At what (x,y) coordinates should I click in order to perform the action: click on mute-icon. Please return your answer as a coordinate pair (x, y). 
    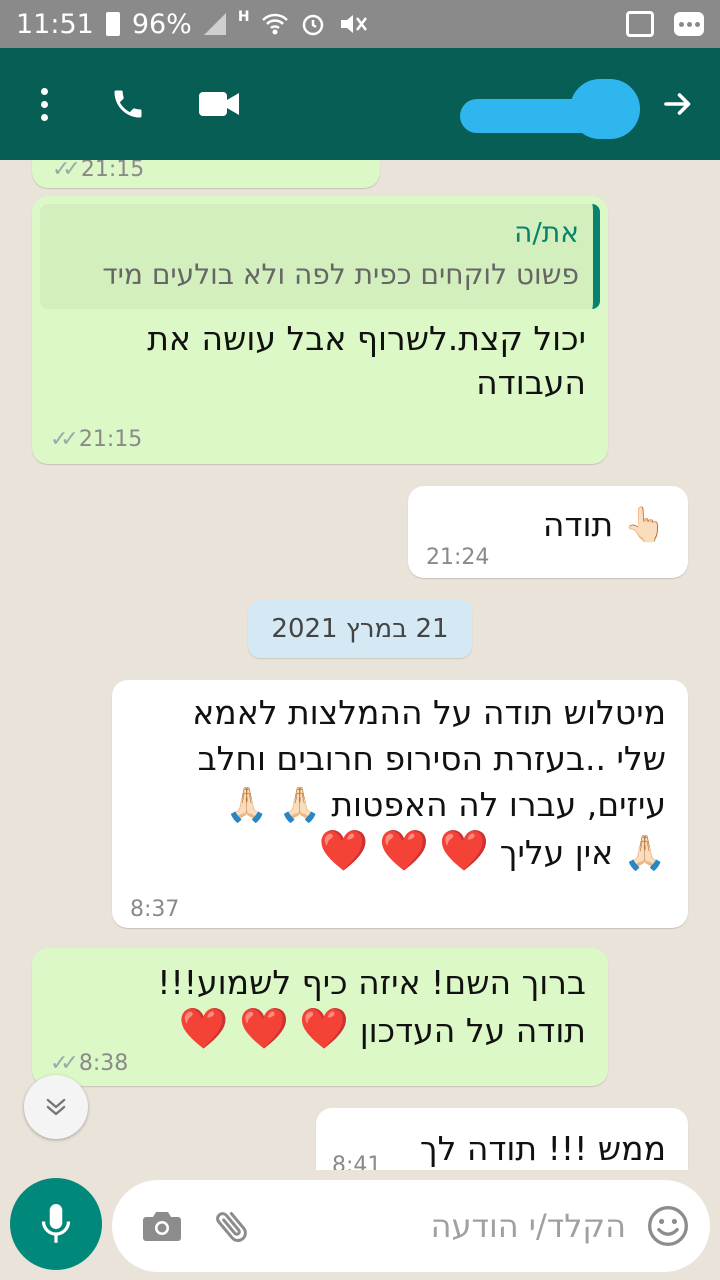
    Looking at the image, I should click on (353, 24).